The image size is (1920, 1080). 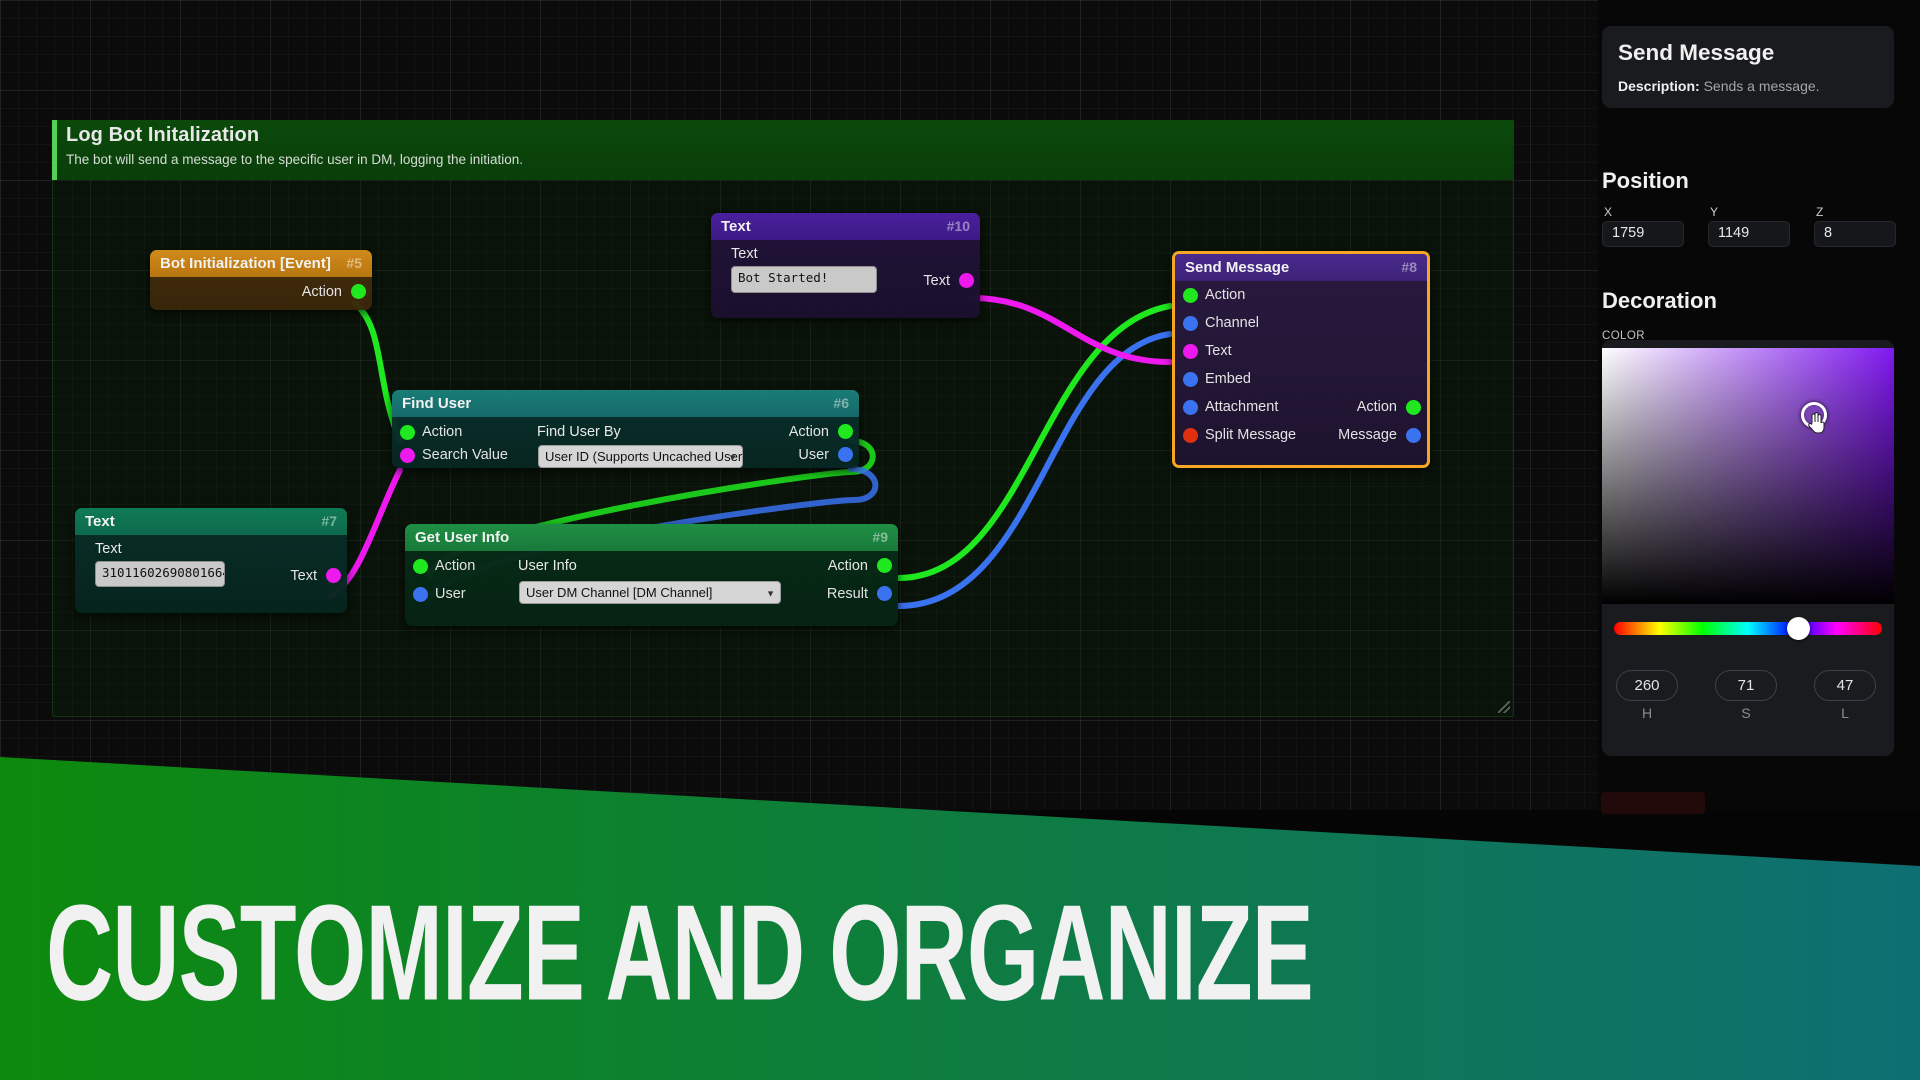 What do you see at coordinates (813, 455) in the screenshot?
I see `port-label-user-out: User` at bounding box center [813, 455].